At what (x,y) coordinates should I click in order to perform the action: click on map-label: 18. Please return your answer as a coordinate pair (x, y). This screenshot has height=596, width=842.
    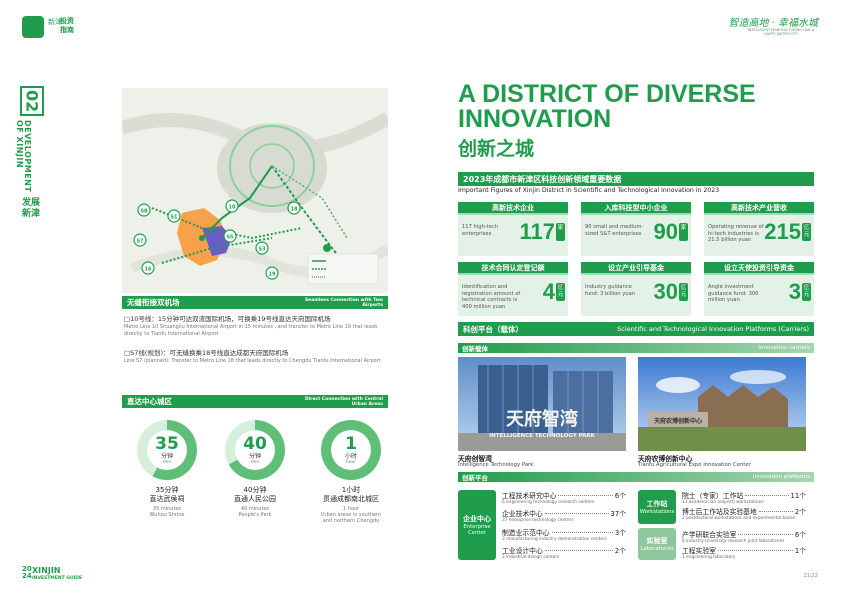
    Looking at the image, I should click on (294, 210).